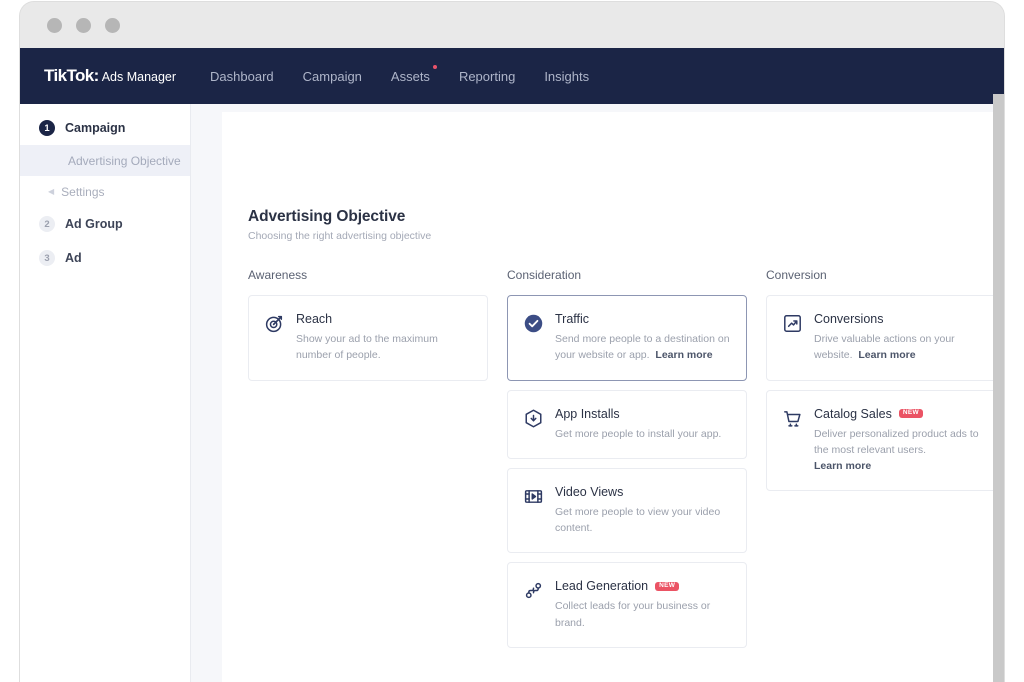 This screenshot has height=682, width=1024. I want to click on nav-link-insights: Insights, so click(566, 76).